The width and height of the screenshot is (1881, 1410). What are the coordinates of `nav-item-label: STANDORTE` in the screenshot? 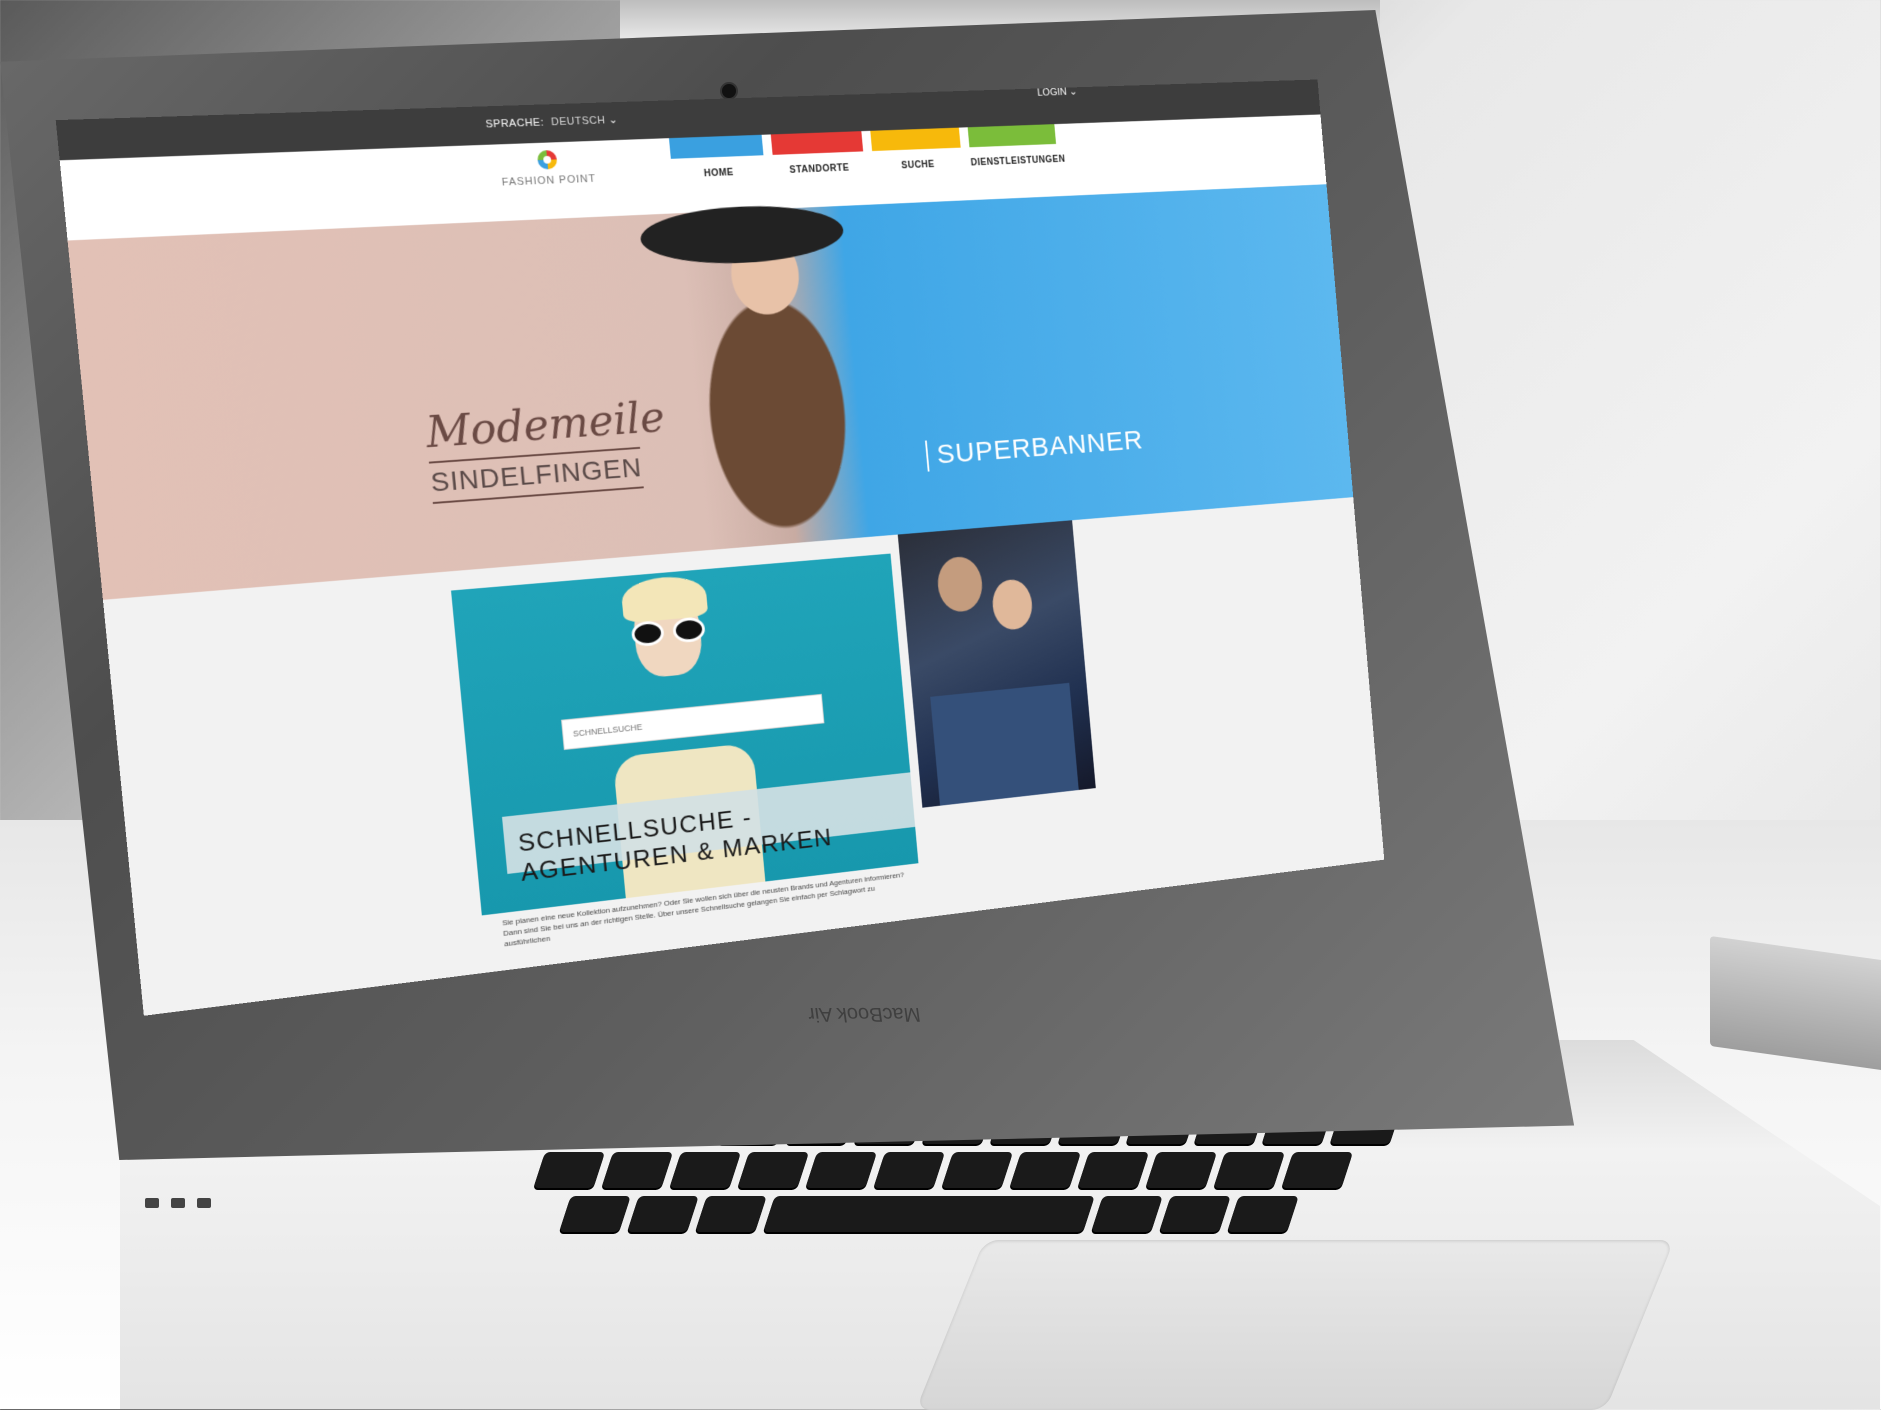 It's located at (819, 169).